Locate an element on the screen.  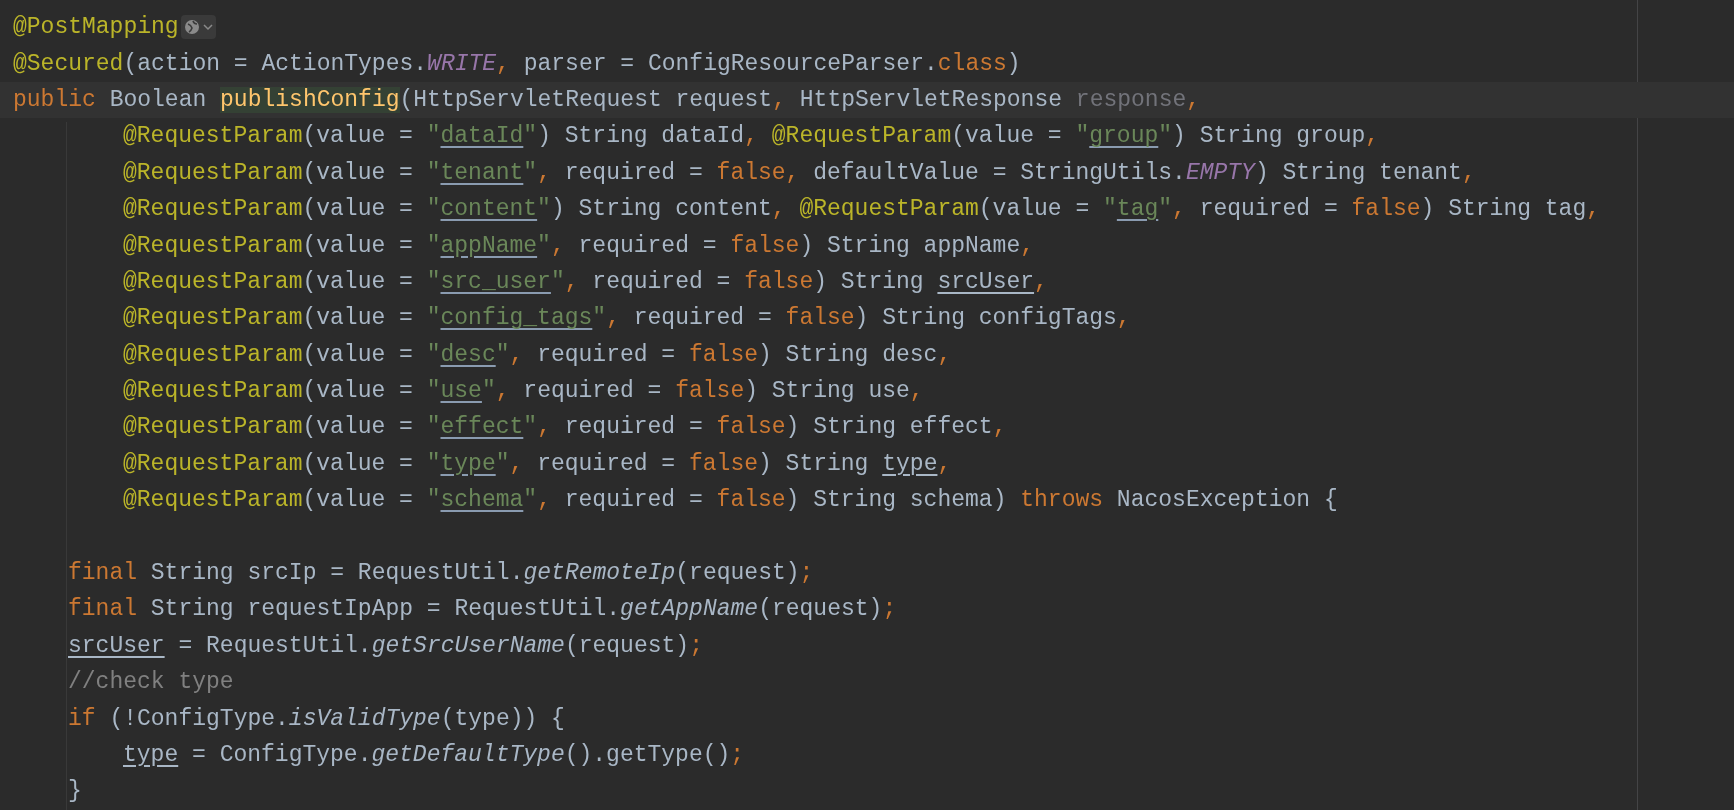
code-line: final String requestIpApp = RequestUtil.getAppName(request); is located at coordinates (482, 610).